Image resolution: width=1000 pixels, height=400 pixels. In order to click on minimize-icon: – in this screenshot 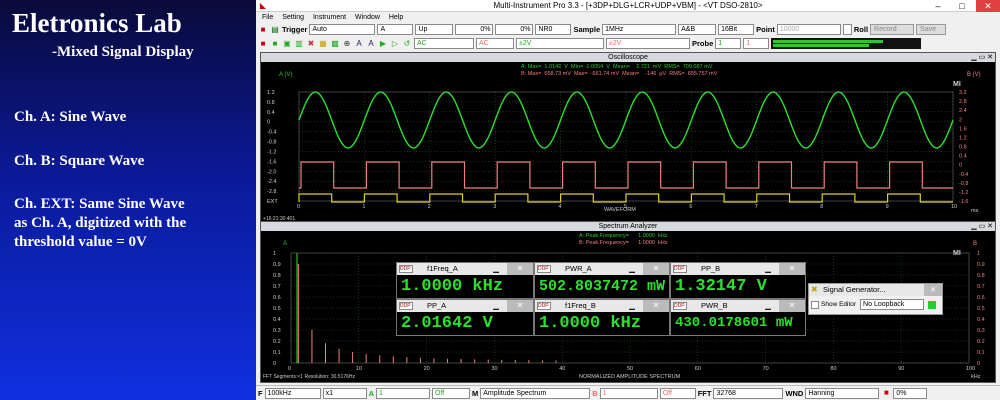, I will do `click(938, 6)`.